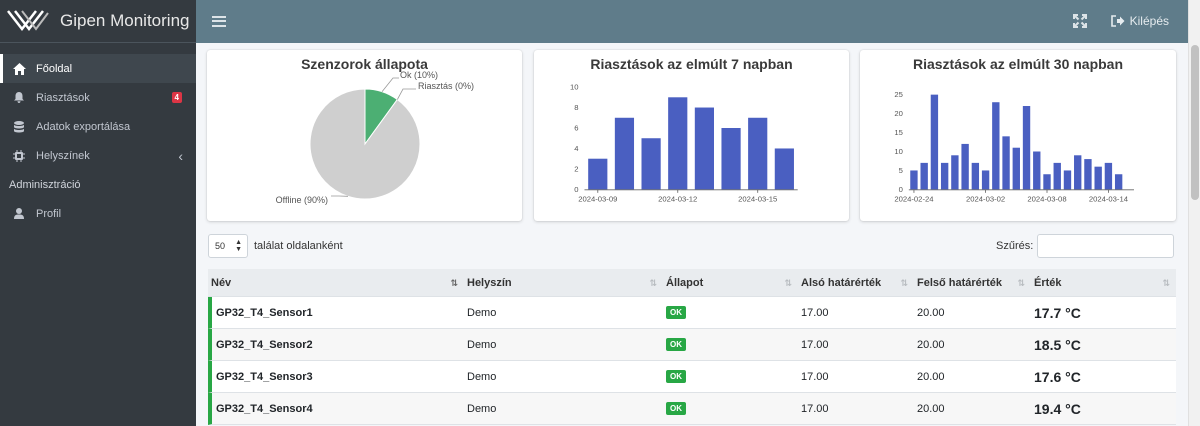  Describe the element at coordinates (1057, 312) in the screenshot. I see `sensor-value: 17.7 °C` at that location.